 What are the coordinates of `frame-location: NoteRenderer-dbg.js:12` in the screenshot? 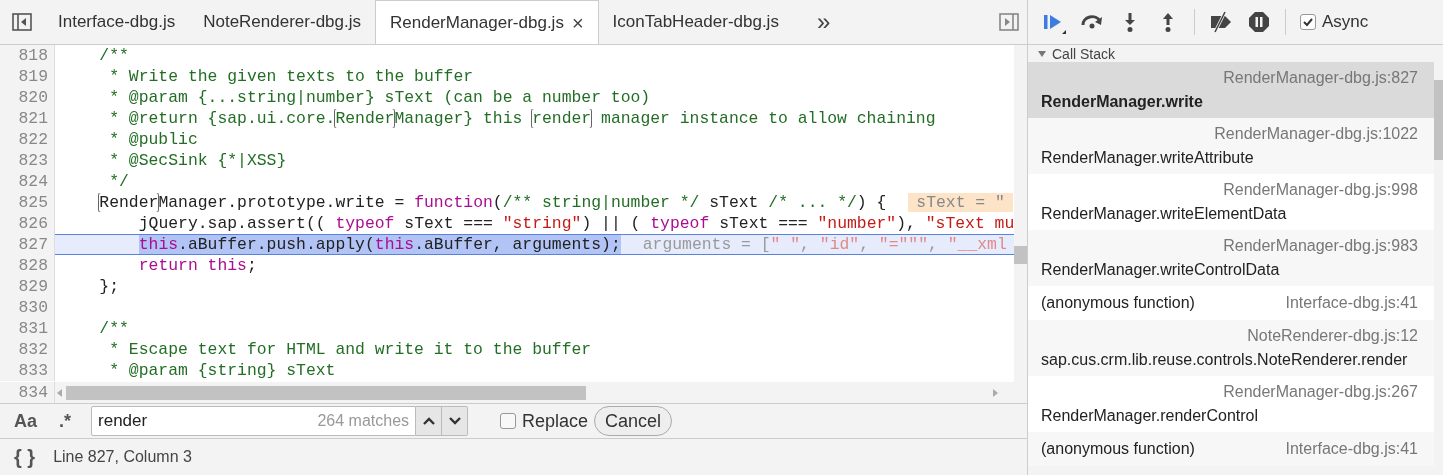 It's located at (1332, 336).